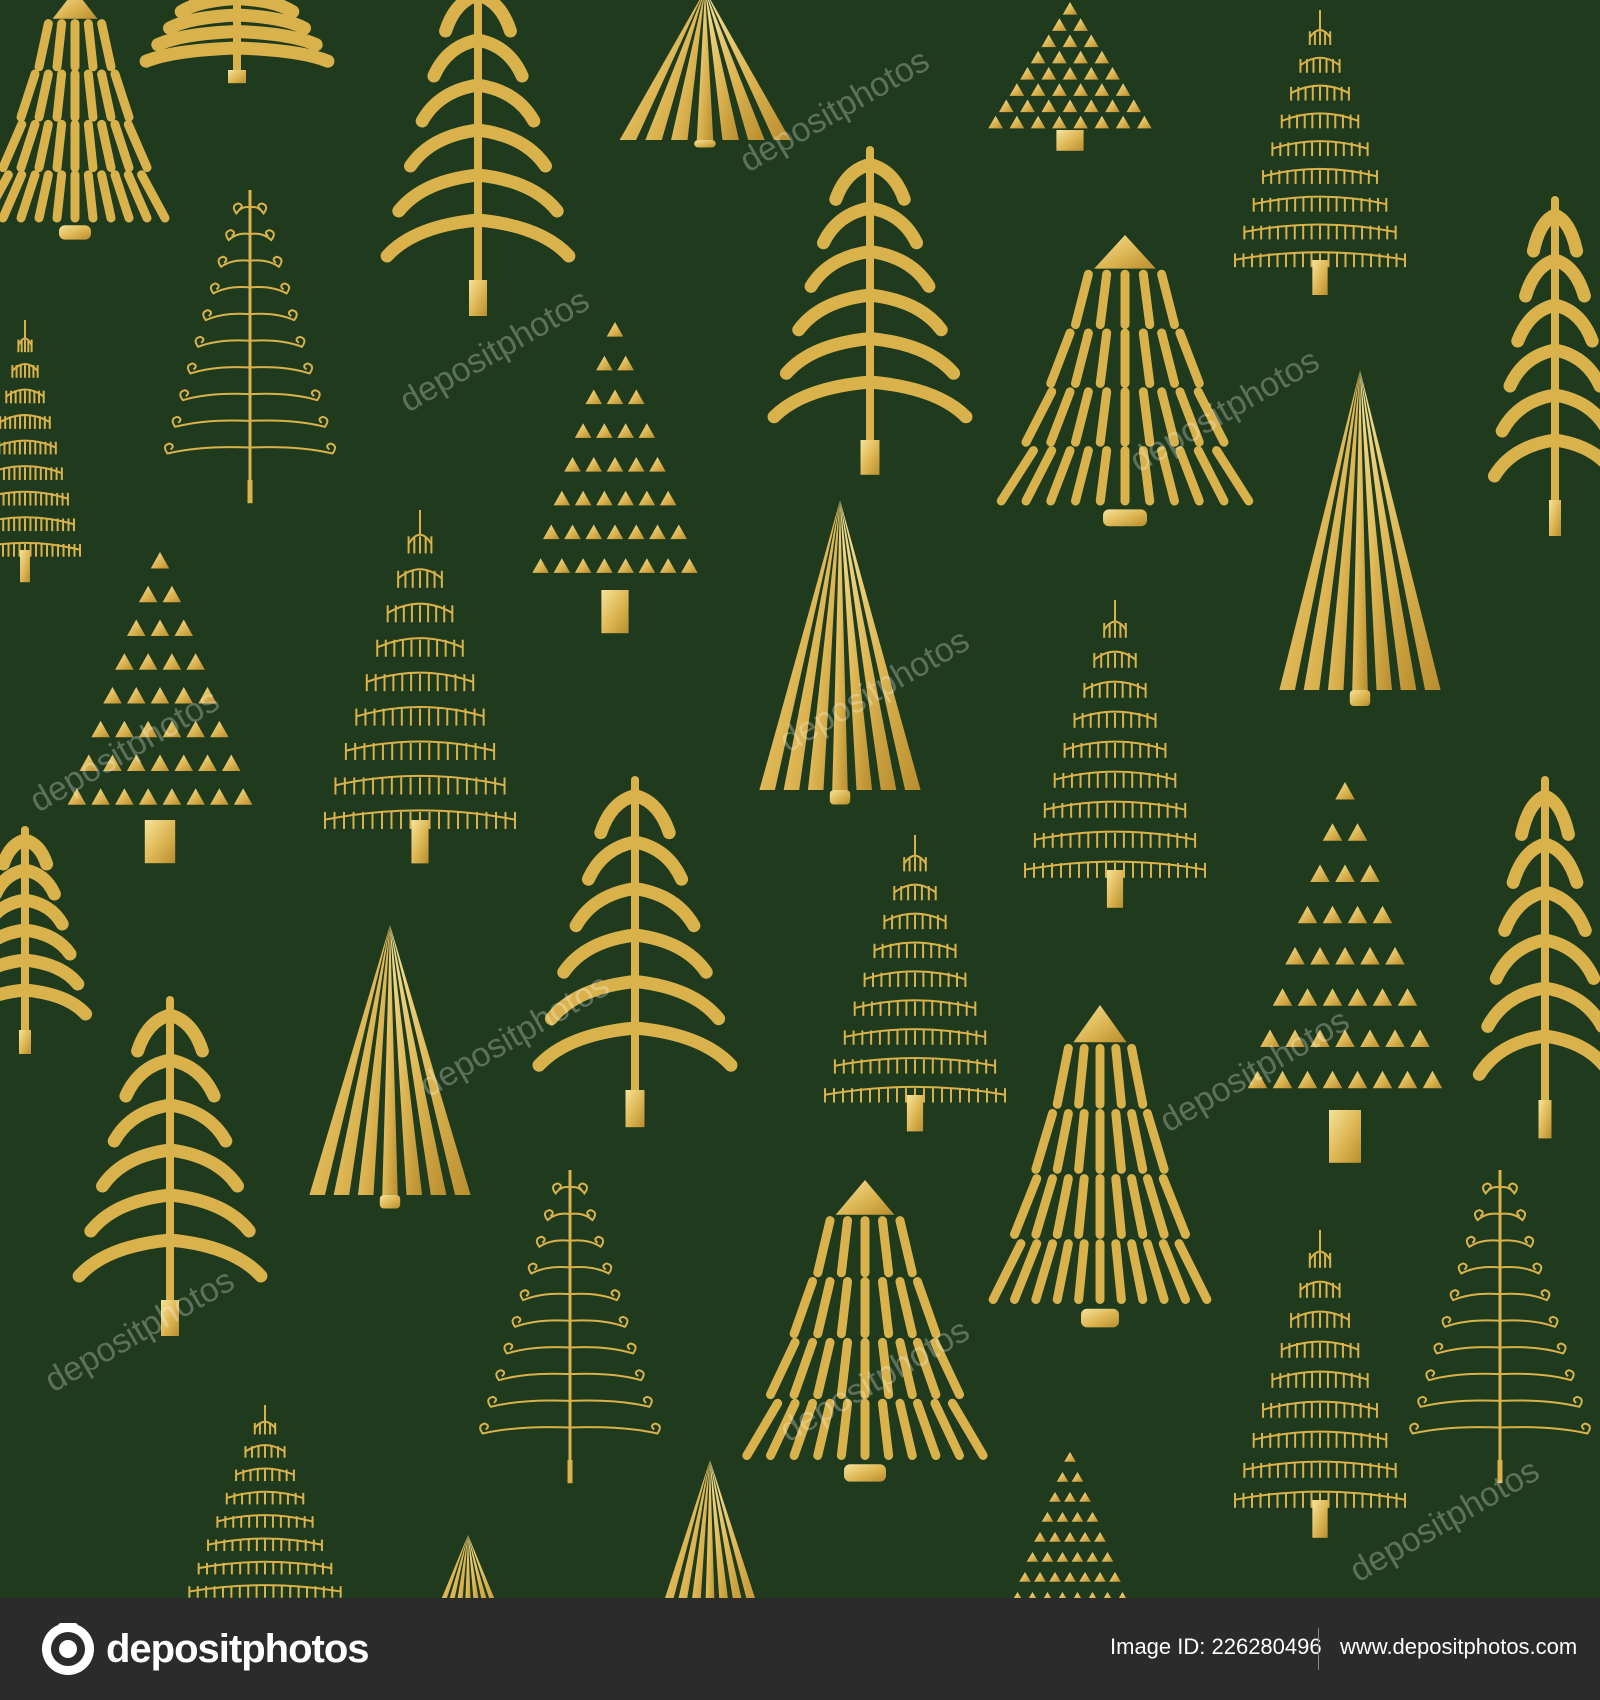 Image resolution: width=1600 pixels, height=1700 pixels. Describe the element at coordinates (1458, 1647) in the screenshot. I see `site-url-link: www.depositphotos.com` at that location.